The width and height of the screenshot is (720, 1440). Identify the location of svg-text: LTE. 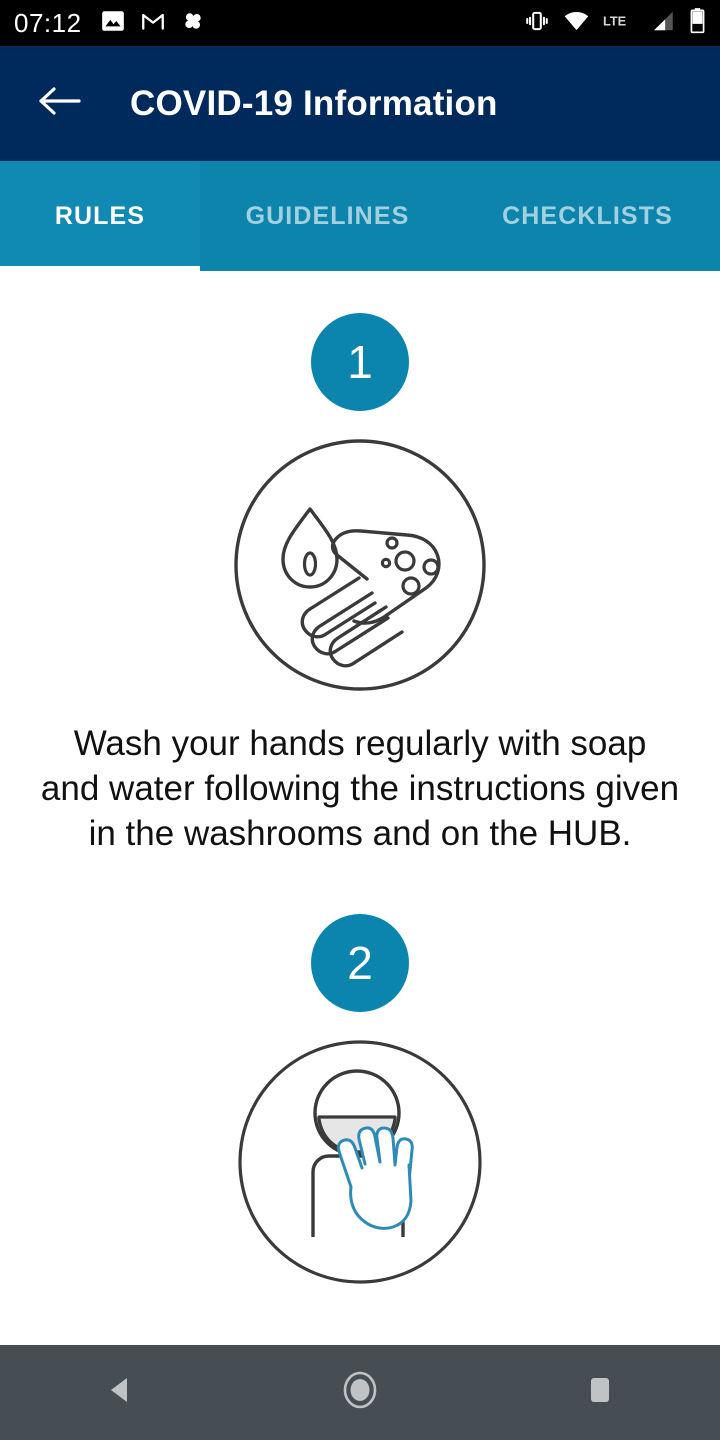
(614, 20).